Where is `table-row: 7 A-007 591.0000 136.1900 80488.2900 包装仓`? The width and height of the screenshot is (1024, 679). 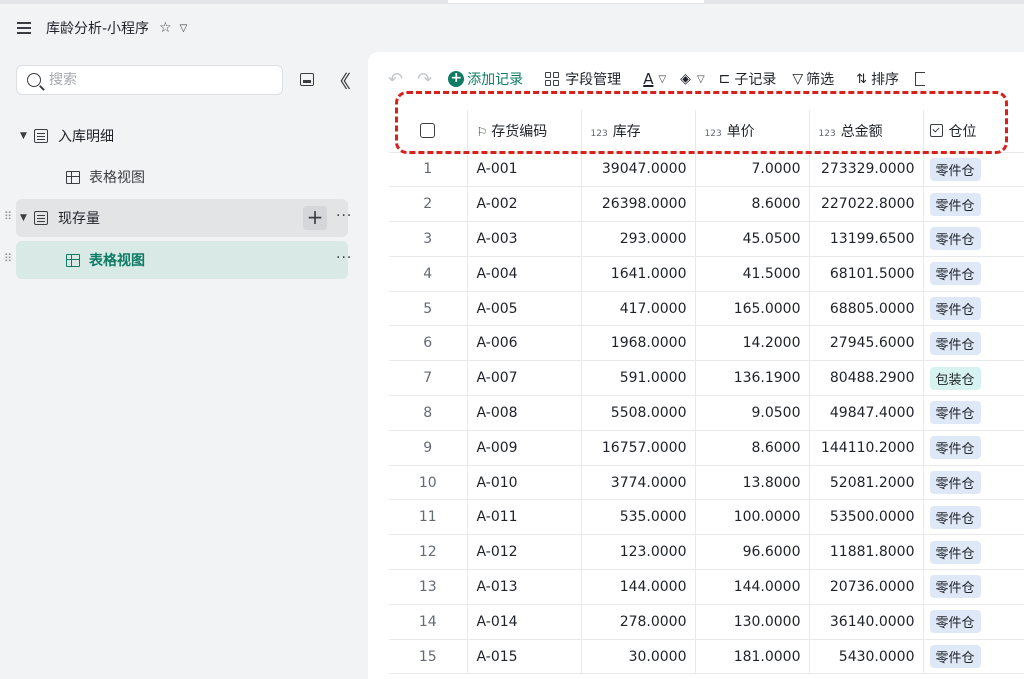
table-row: 7 A-007 591.0000 136.1900 80488.2900 包装仓 is located at coordinates (706, 378).